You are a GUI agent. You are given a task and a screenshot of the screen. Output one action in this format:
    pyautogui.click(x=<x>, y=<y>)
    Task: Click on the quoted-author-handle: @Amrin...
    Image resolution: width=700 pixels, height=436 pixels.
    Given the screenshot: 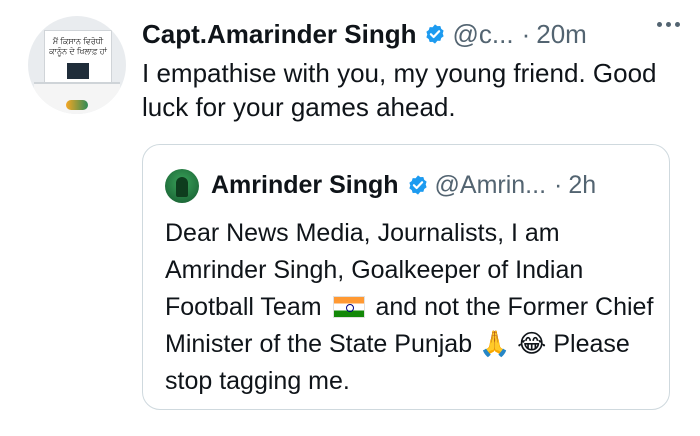 What is the action you would take?
    pyautogui.click(x=491, y=185)
    